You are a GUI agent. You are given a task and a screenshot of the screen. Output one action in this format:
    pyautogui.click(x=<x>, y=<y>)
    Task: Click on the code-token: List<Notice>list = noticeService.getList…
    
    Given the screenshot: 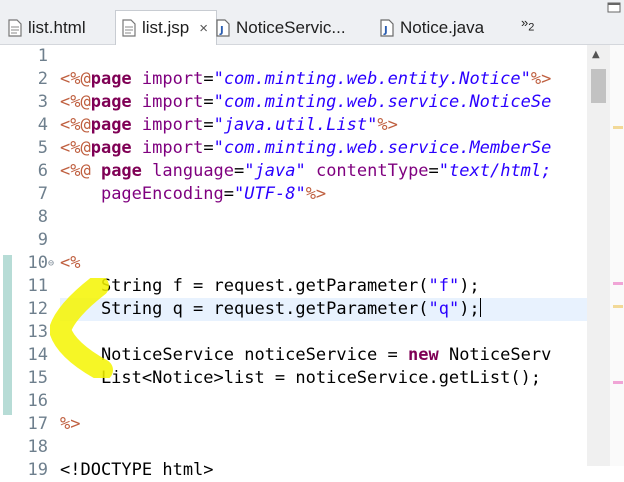 What is the action you would take?
    pyautogui.click(x=301, y=378)
    